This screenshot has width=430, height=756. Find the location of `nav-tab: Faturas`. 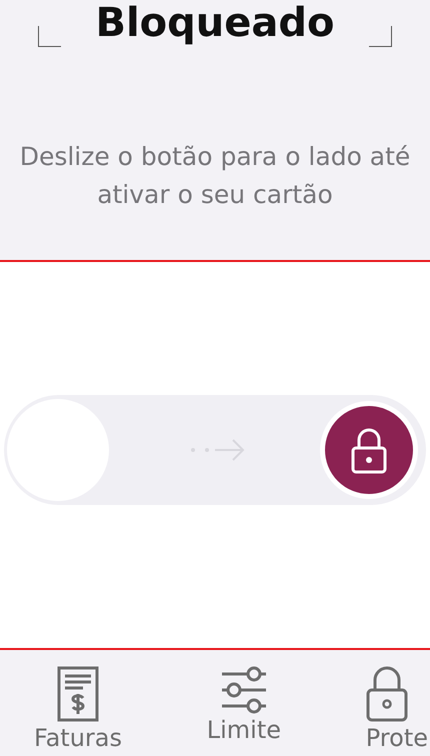

nav-tab: Faturas is located at coordinates (78, 703).